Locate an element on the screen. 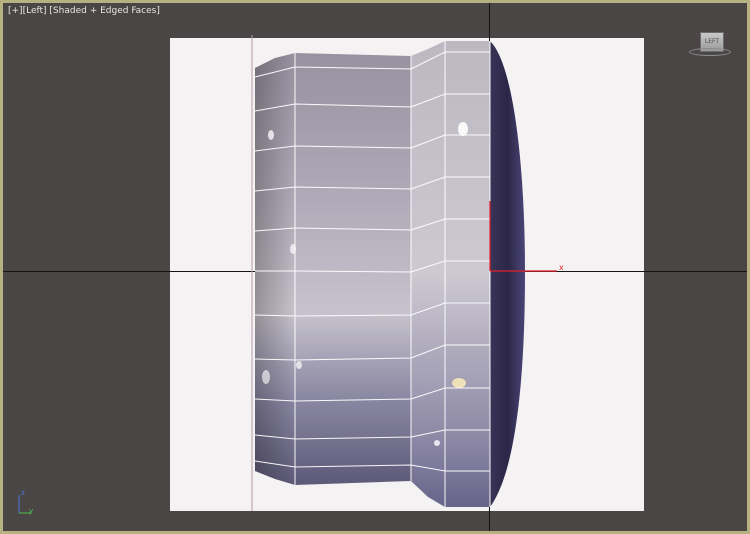  viewcube-compass-ring is located at coordinates (710, 52).